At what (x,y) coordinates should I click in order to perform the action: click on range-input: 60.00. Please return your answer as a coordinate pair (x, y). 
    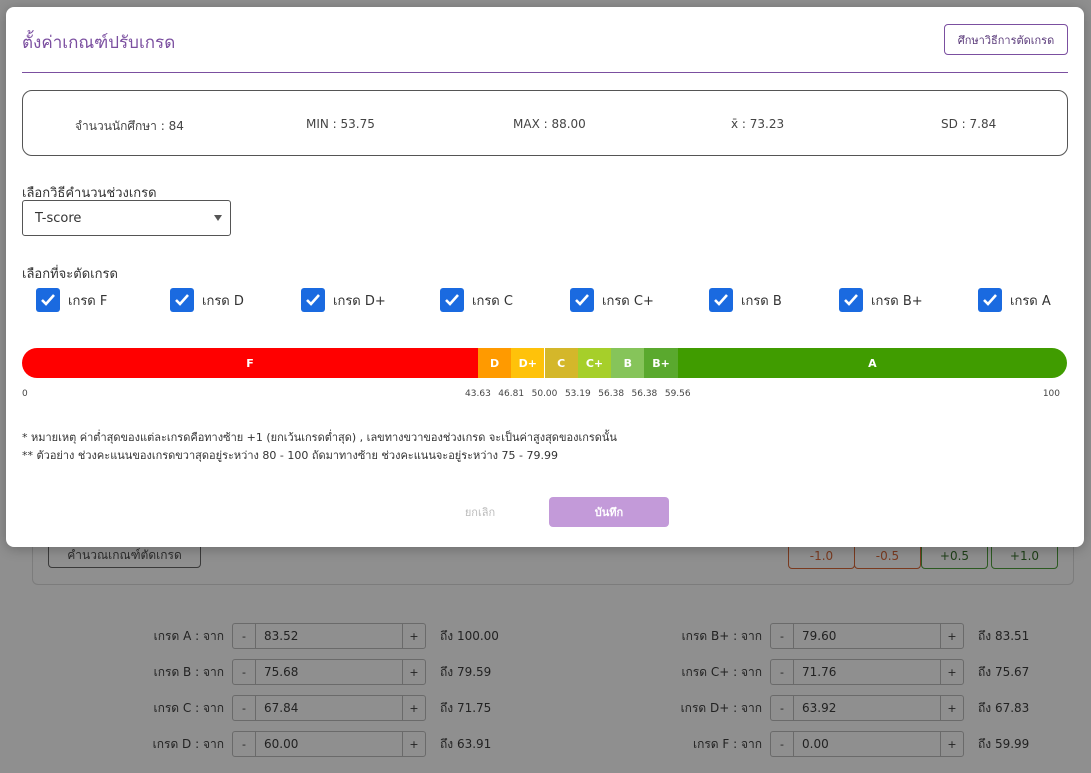
    Looking at the image, I should click on (329, 744).